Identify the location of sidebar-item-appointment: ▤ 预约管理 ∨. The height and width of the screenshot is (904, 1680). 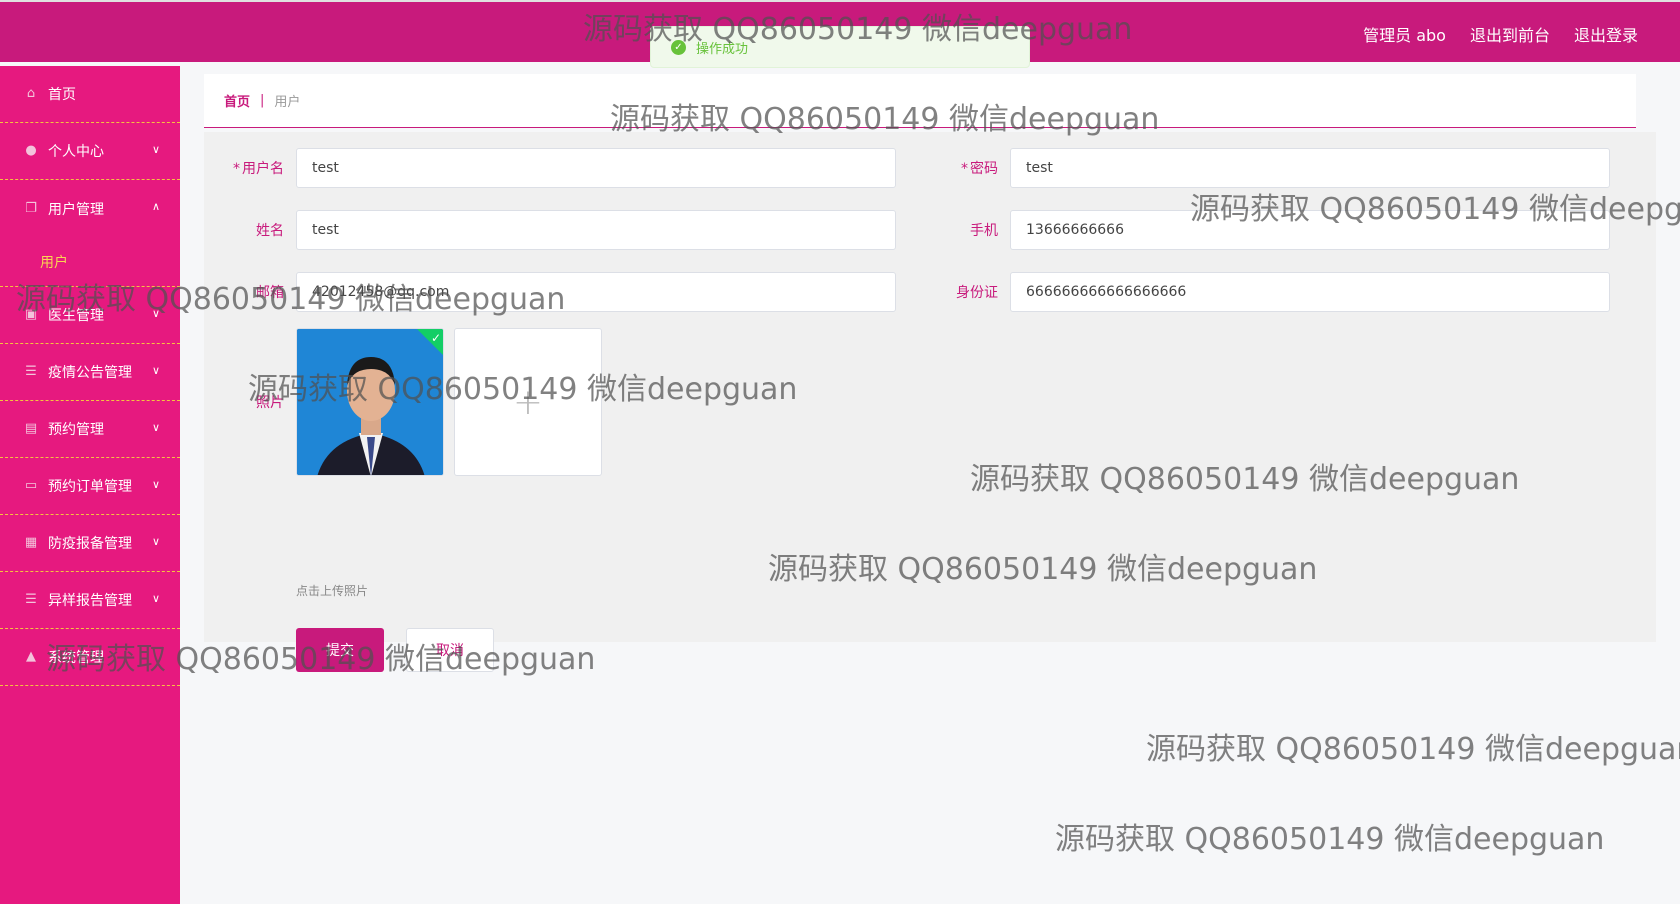
(90, 429).